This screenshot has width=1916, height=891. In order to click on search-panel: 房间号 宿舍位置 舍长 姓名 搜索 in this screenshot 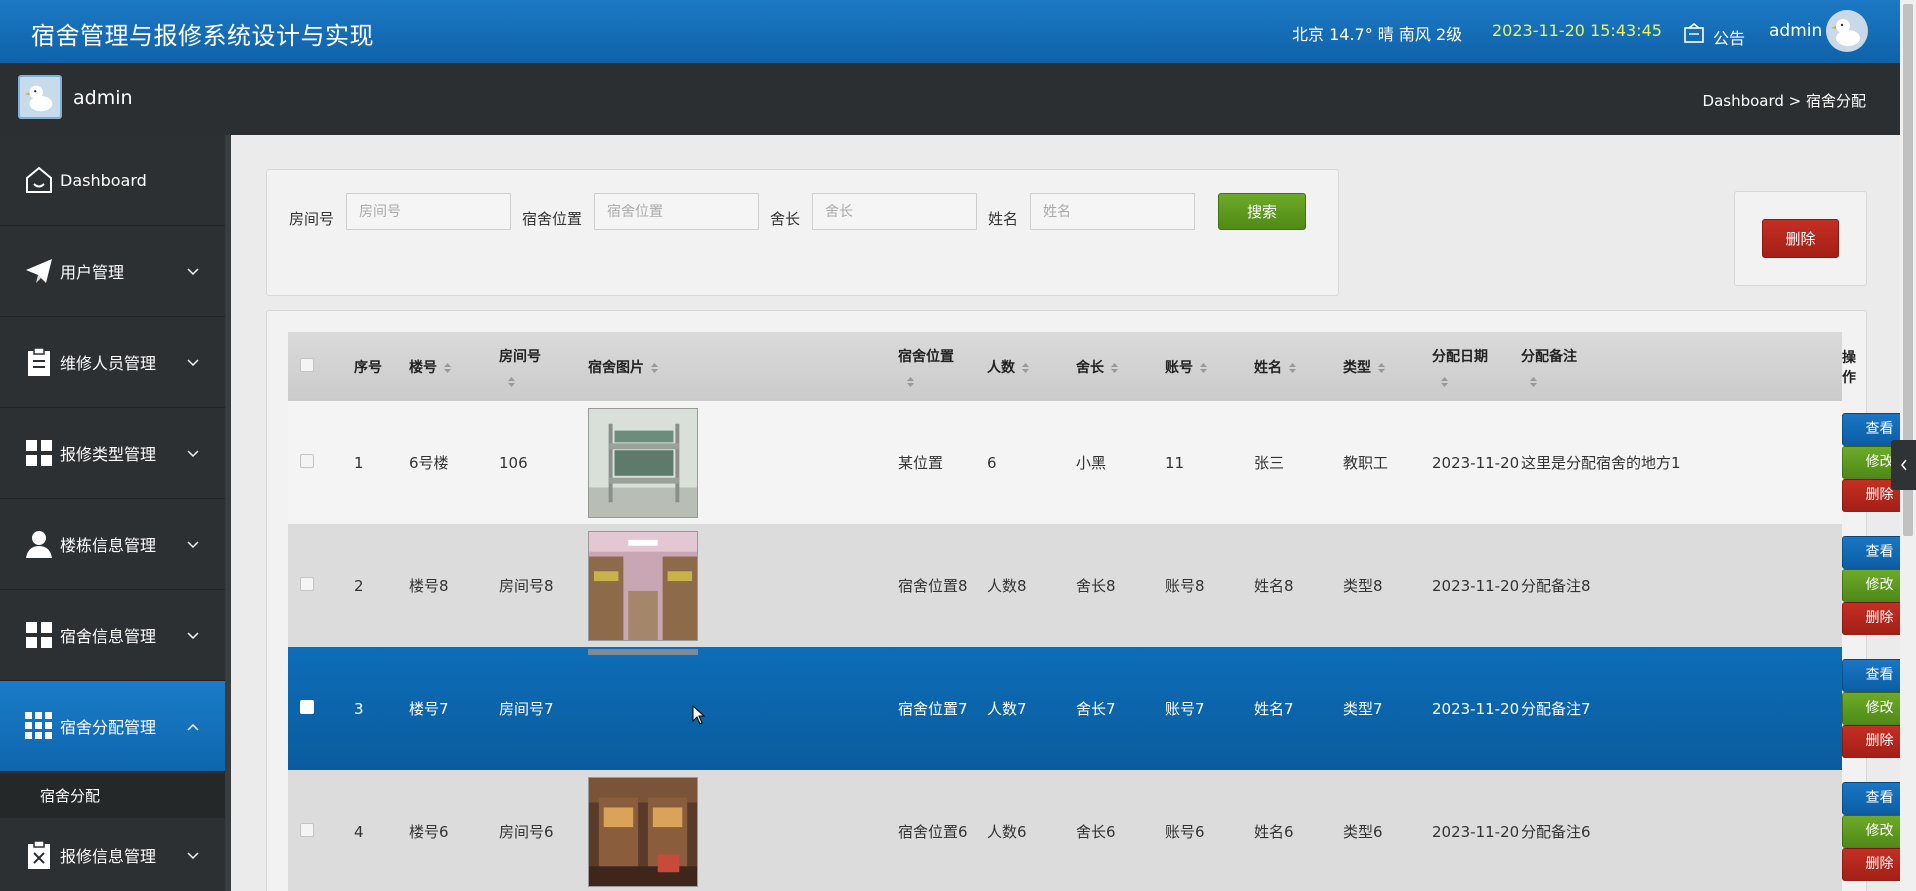, I will do `click(802, 232)`.